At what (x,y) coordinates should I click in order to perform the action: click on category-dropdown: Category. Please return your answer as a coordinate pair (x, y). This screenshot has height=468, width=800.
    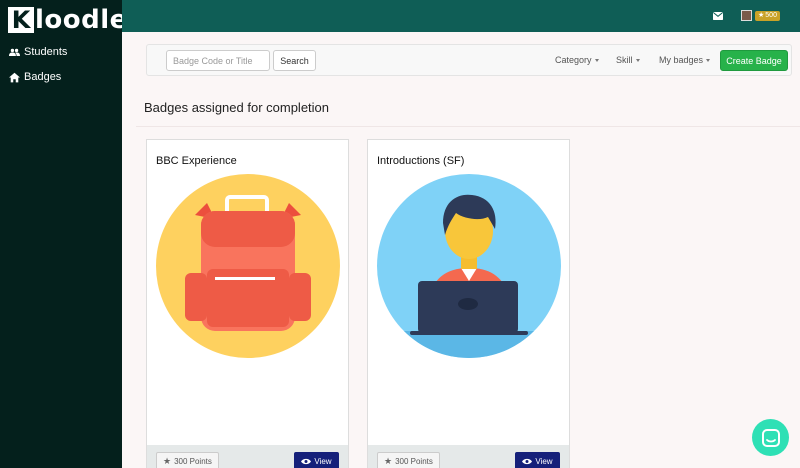
    Looking at the image, I should click on (577, 60).